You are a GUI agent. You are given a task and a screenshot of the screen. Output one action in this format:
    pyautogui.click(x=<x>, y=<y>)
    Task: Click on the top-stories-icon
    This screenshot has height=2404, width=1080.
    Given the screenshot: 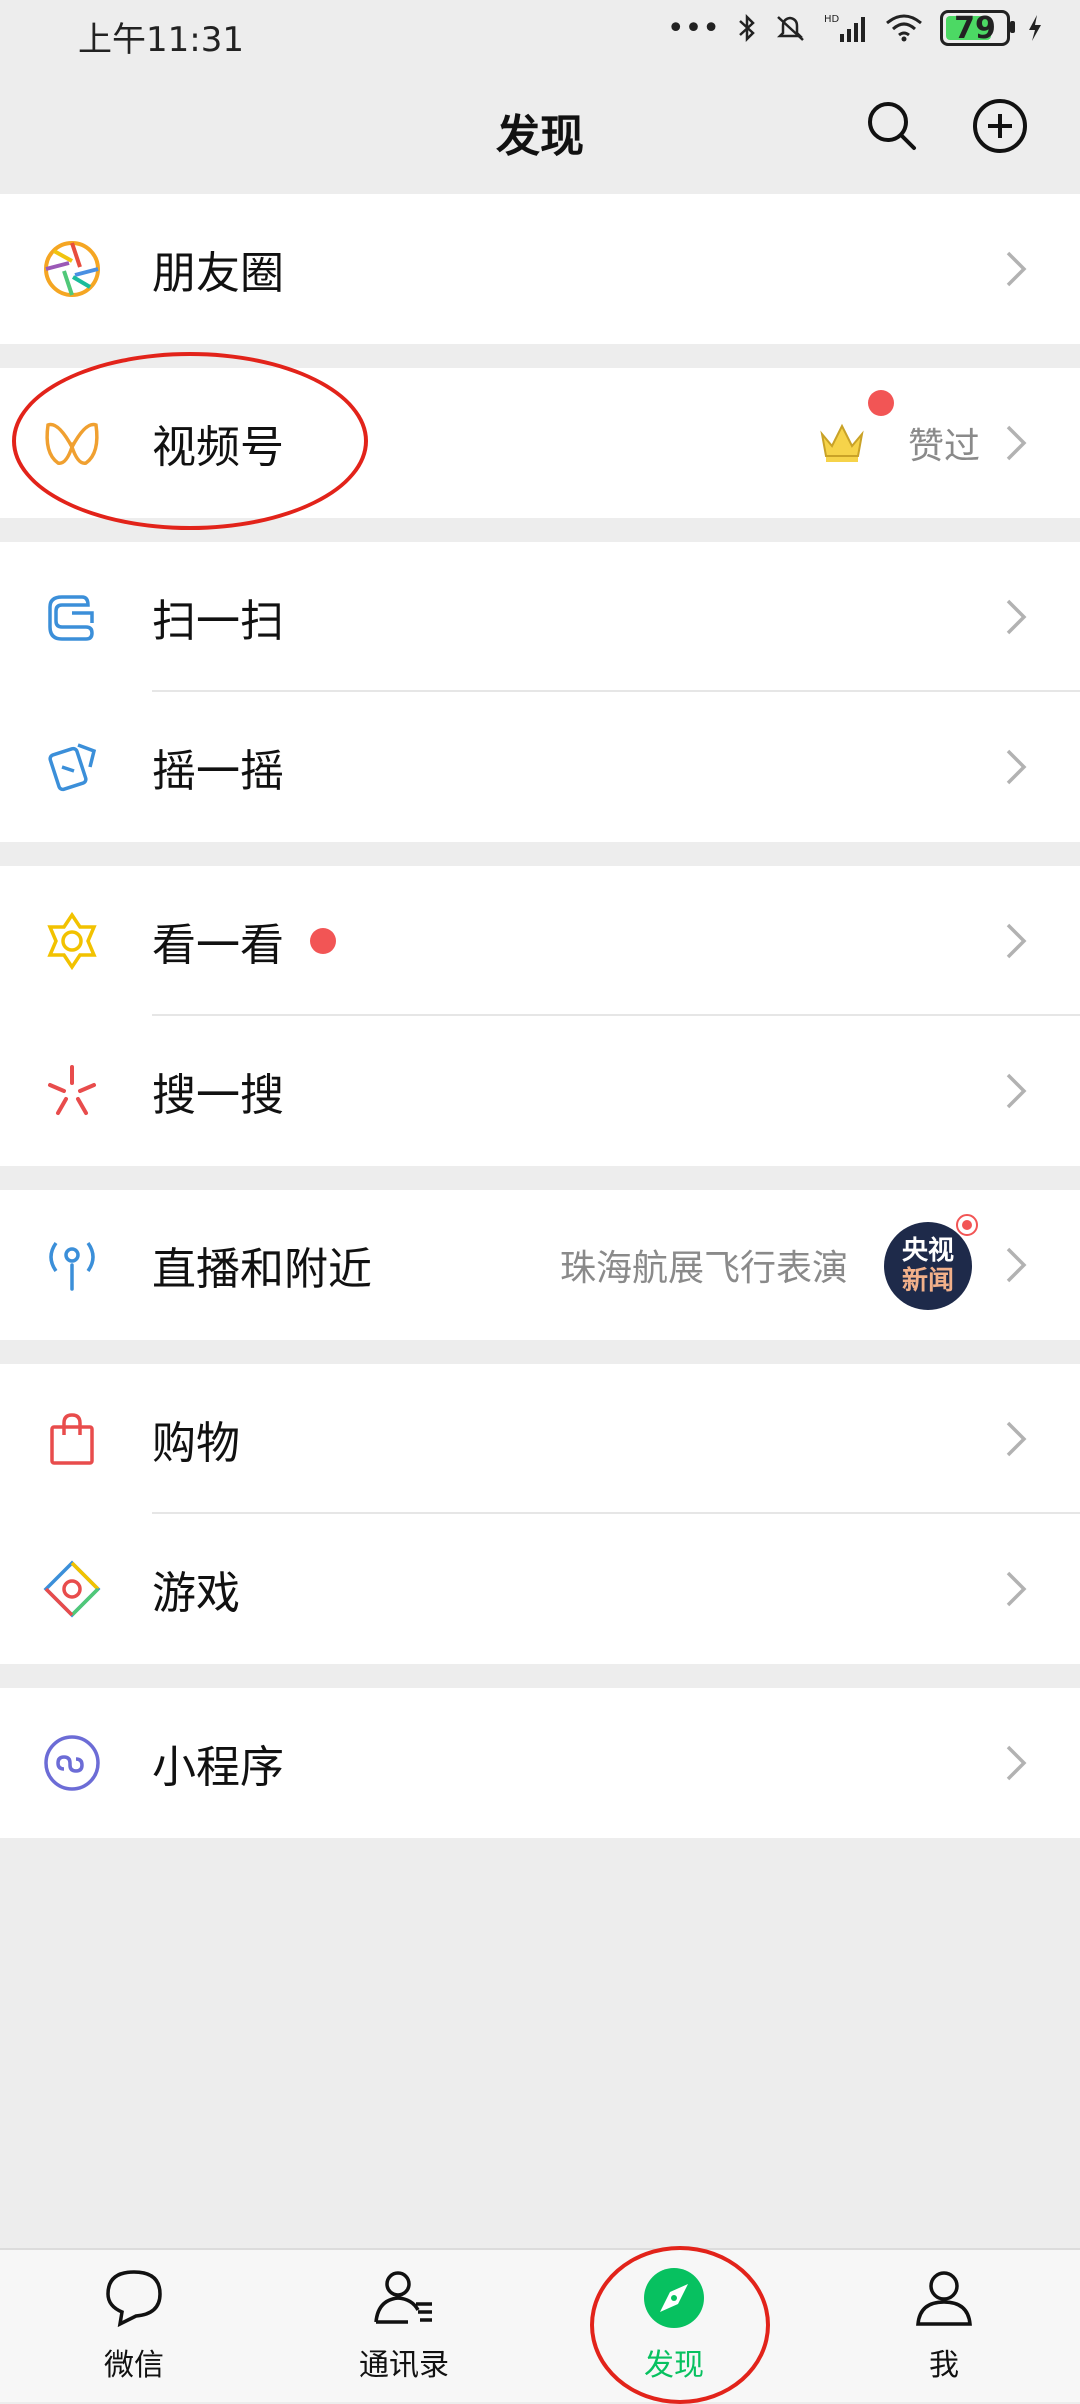 What is the action you would take?
    pyautogui.click(x=72, y=941)
    